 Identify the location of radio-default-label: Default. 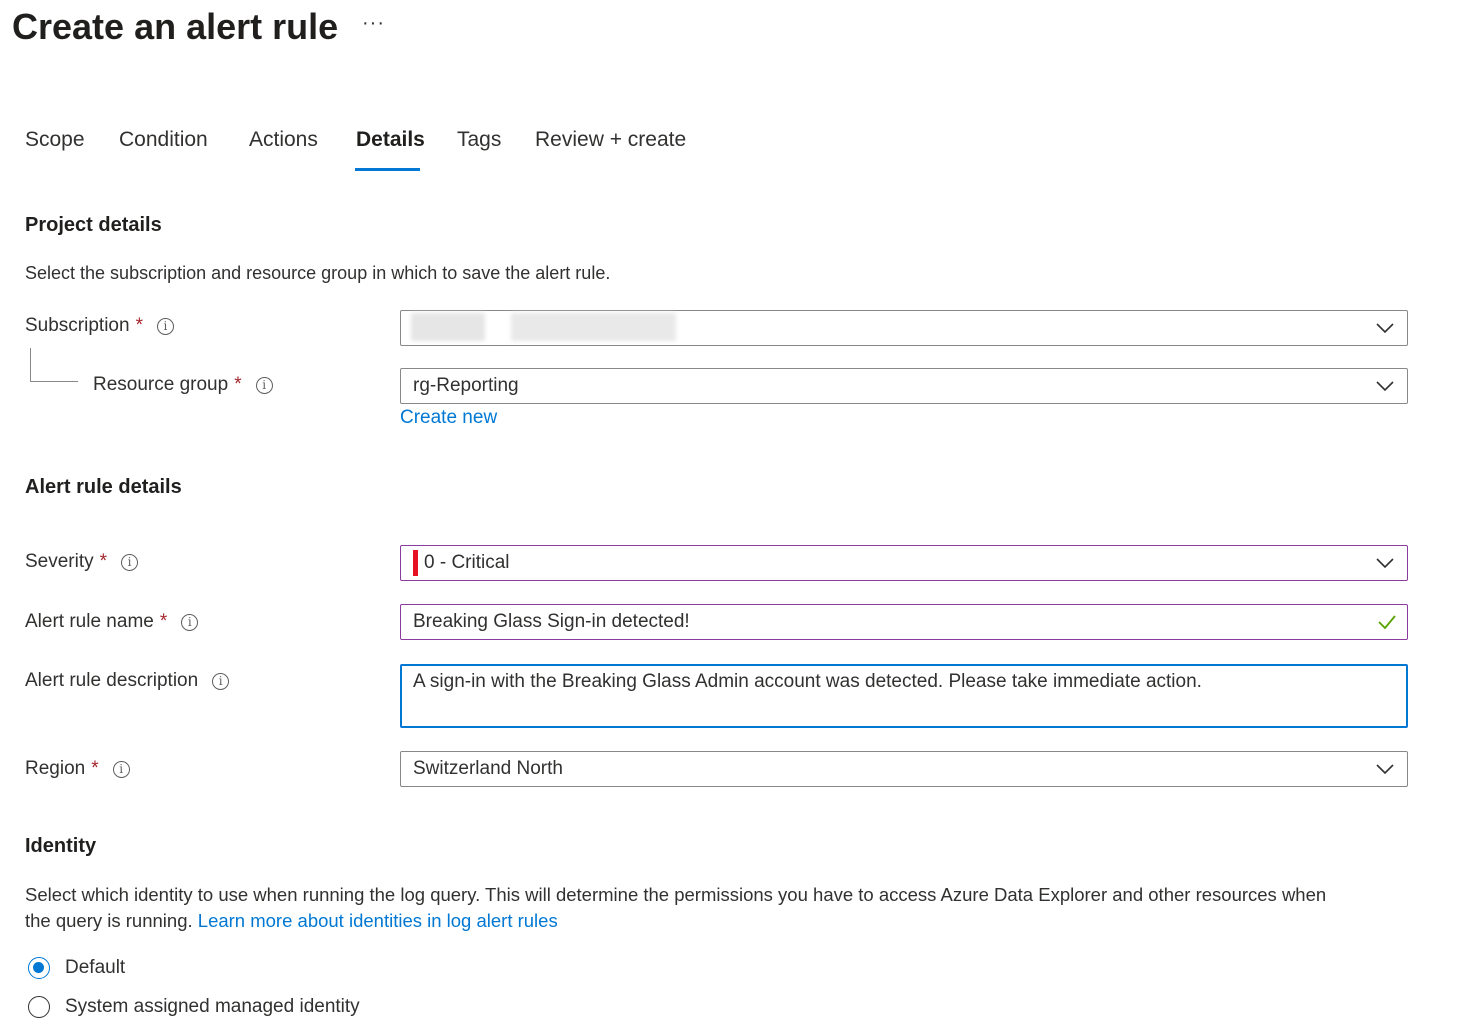
(95, 967).